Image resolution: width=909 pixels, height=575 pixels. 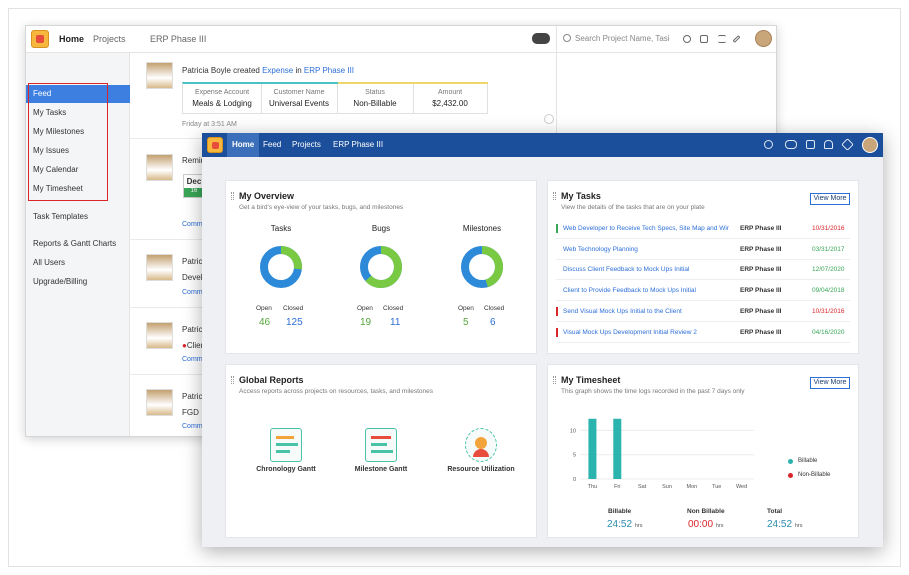 I want to click on tasks-open-count: 46, so click(x=264, y=322).